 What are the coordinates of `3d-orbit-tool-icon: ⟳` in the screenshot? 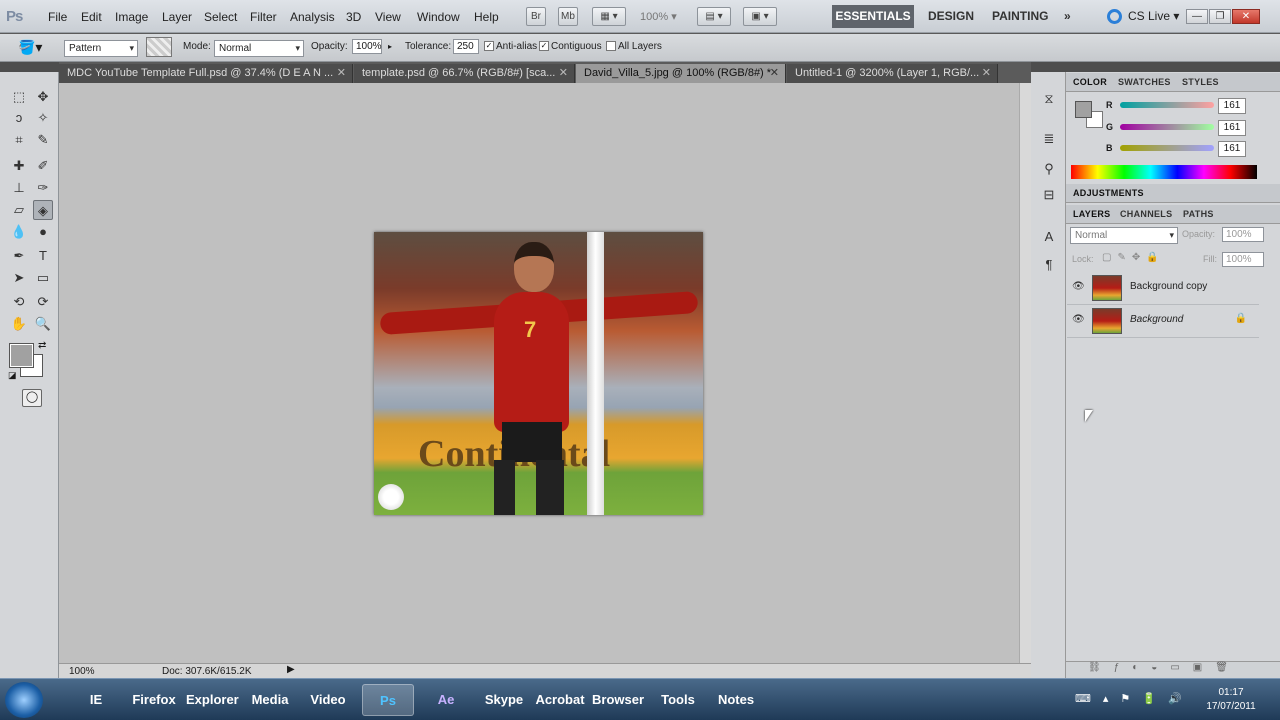 It's located at (43, 302).